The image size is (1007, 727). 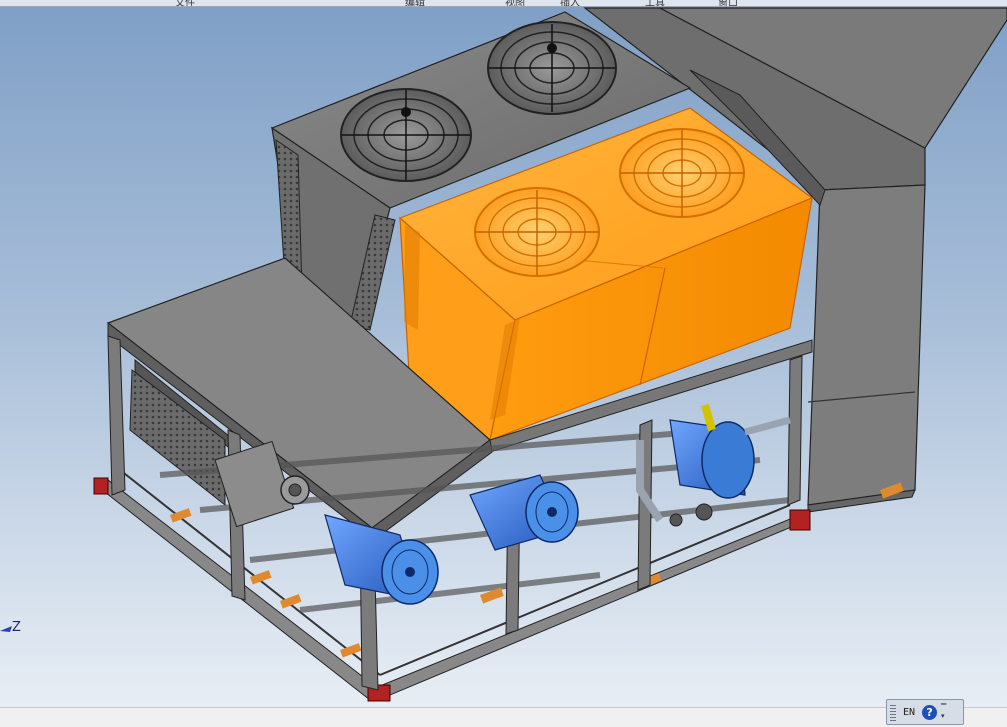 What do you see at coordinates (503, 717) in the screenshot?
I see `status-bar` at bounding box center [503, 717].